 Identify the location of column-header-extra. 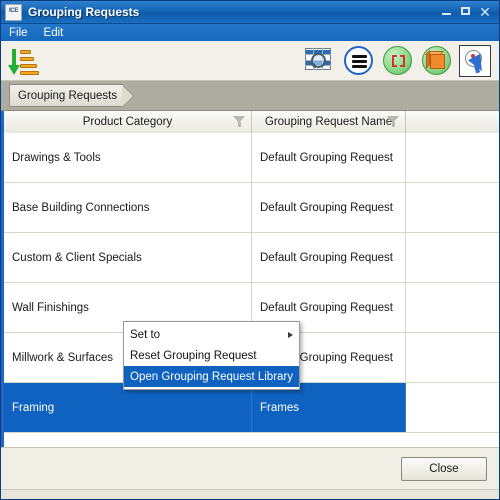
(452, 122).